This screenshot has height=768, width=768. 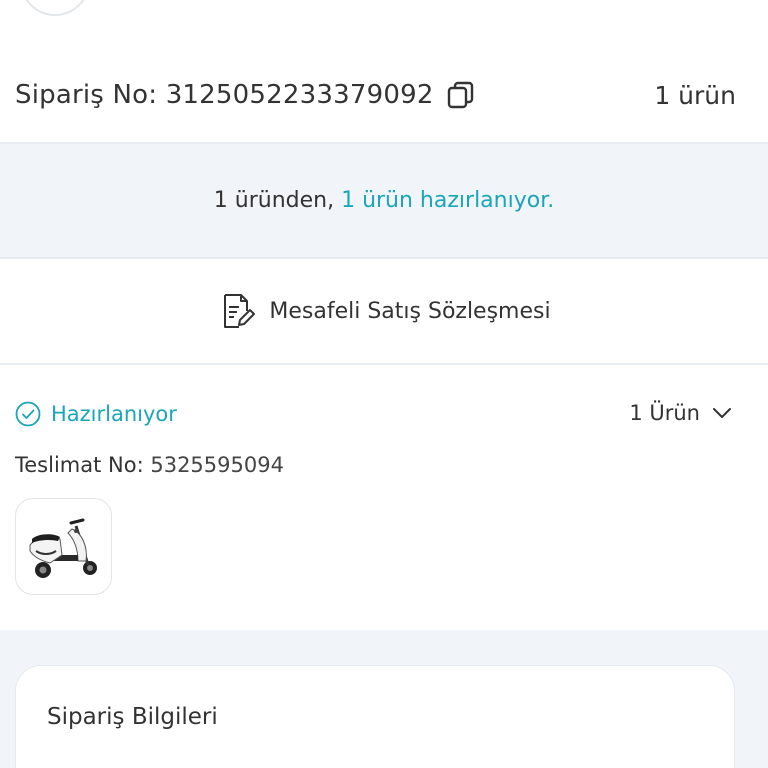 I want to click on product-list-toggle-label: 1 Ürün, so click(x=664, y=413).